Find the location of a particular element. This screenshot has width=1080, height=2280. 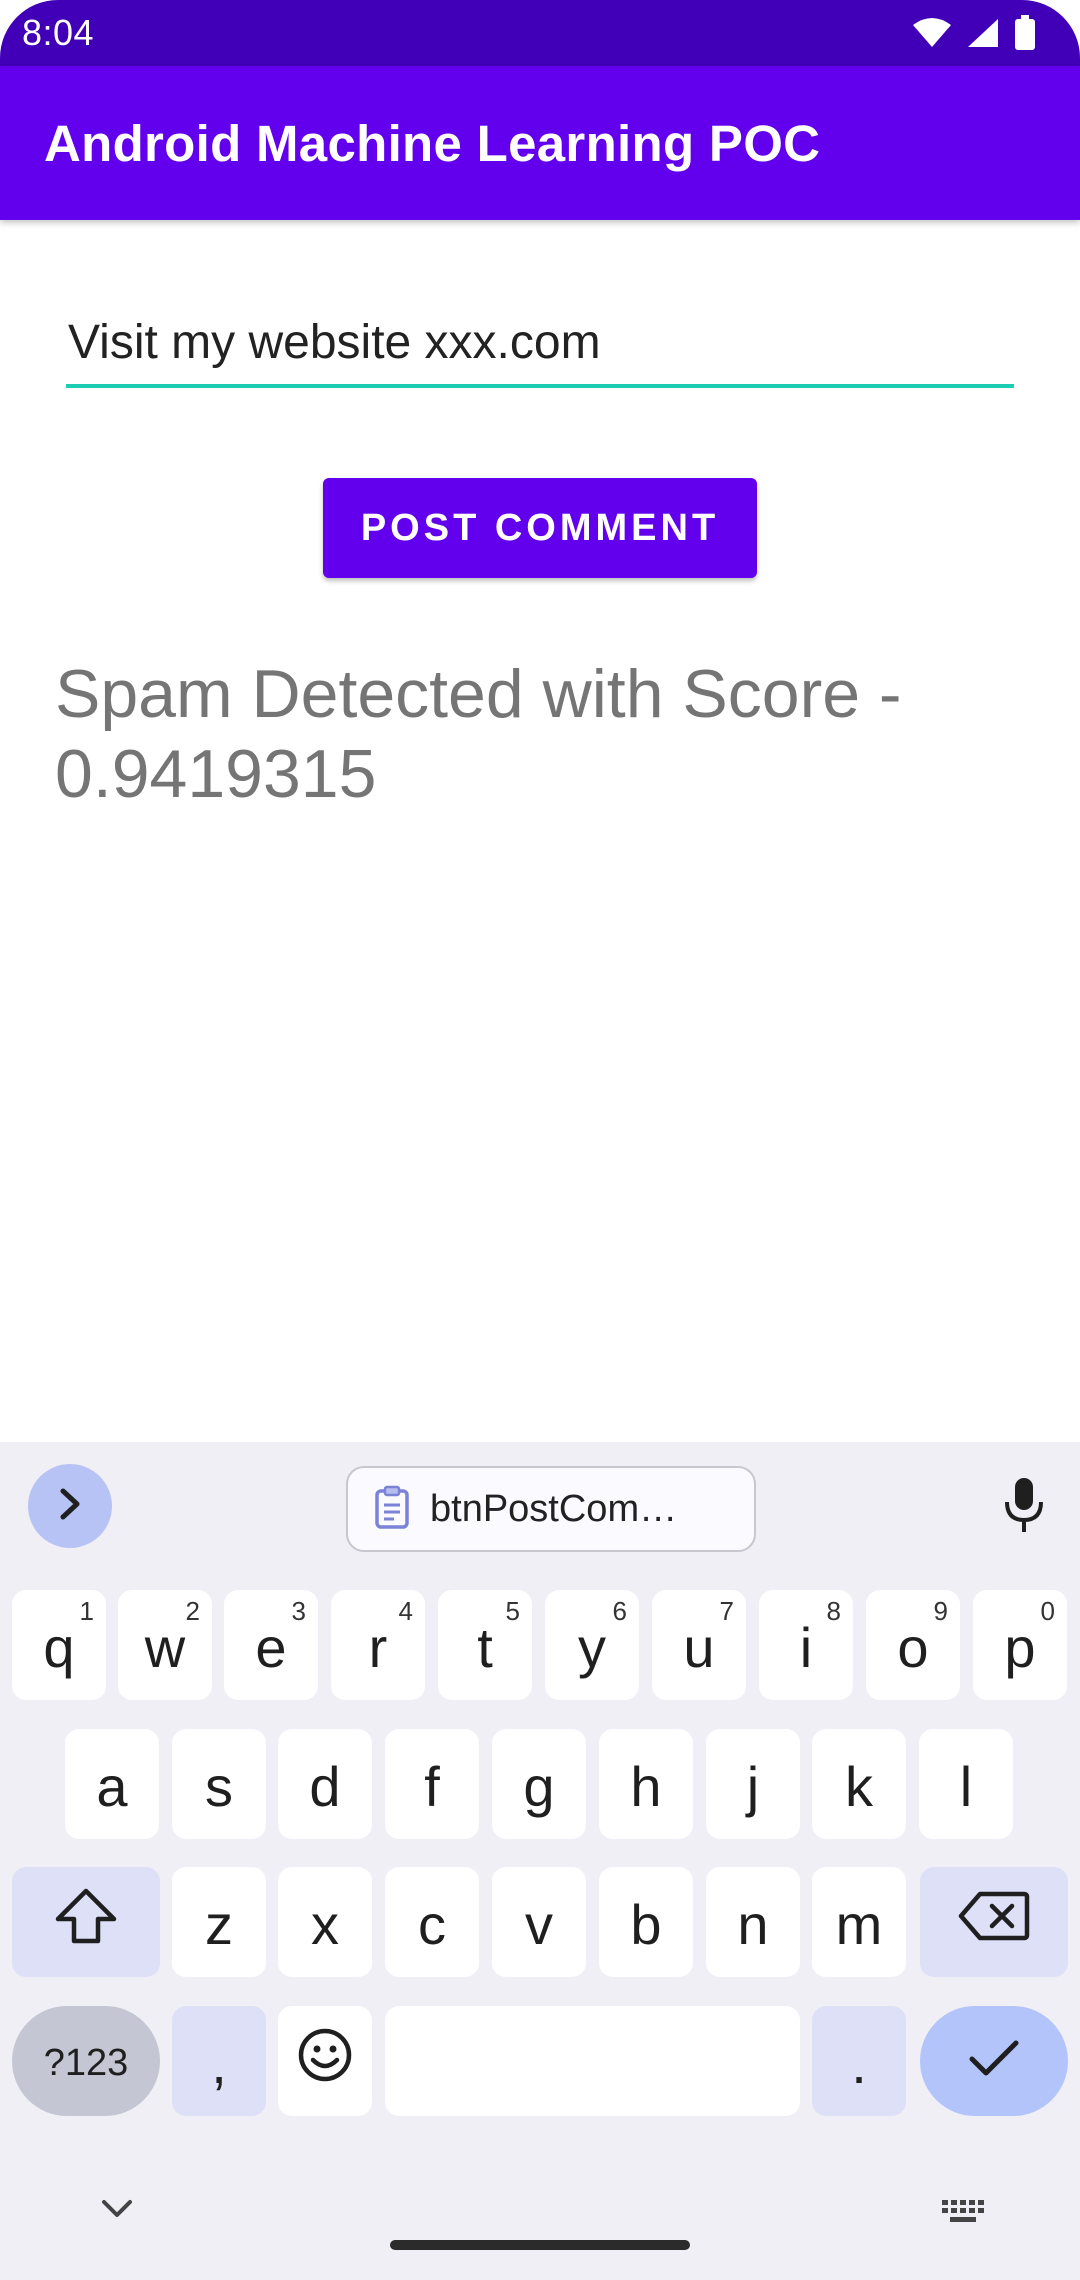

emoji-icon is located at coordinates (325, 2061).